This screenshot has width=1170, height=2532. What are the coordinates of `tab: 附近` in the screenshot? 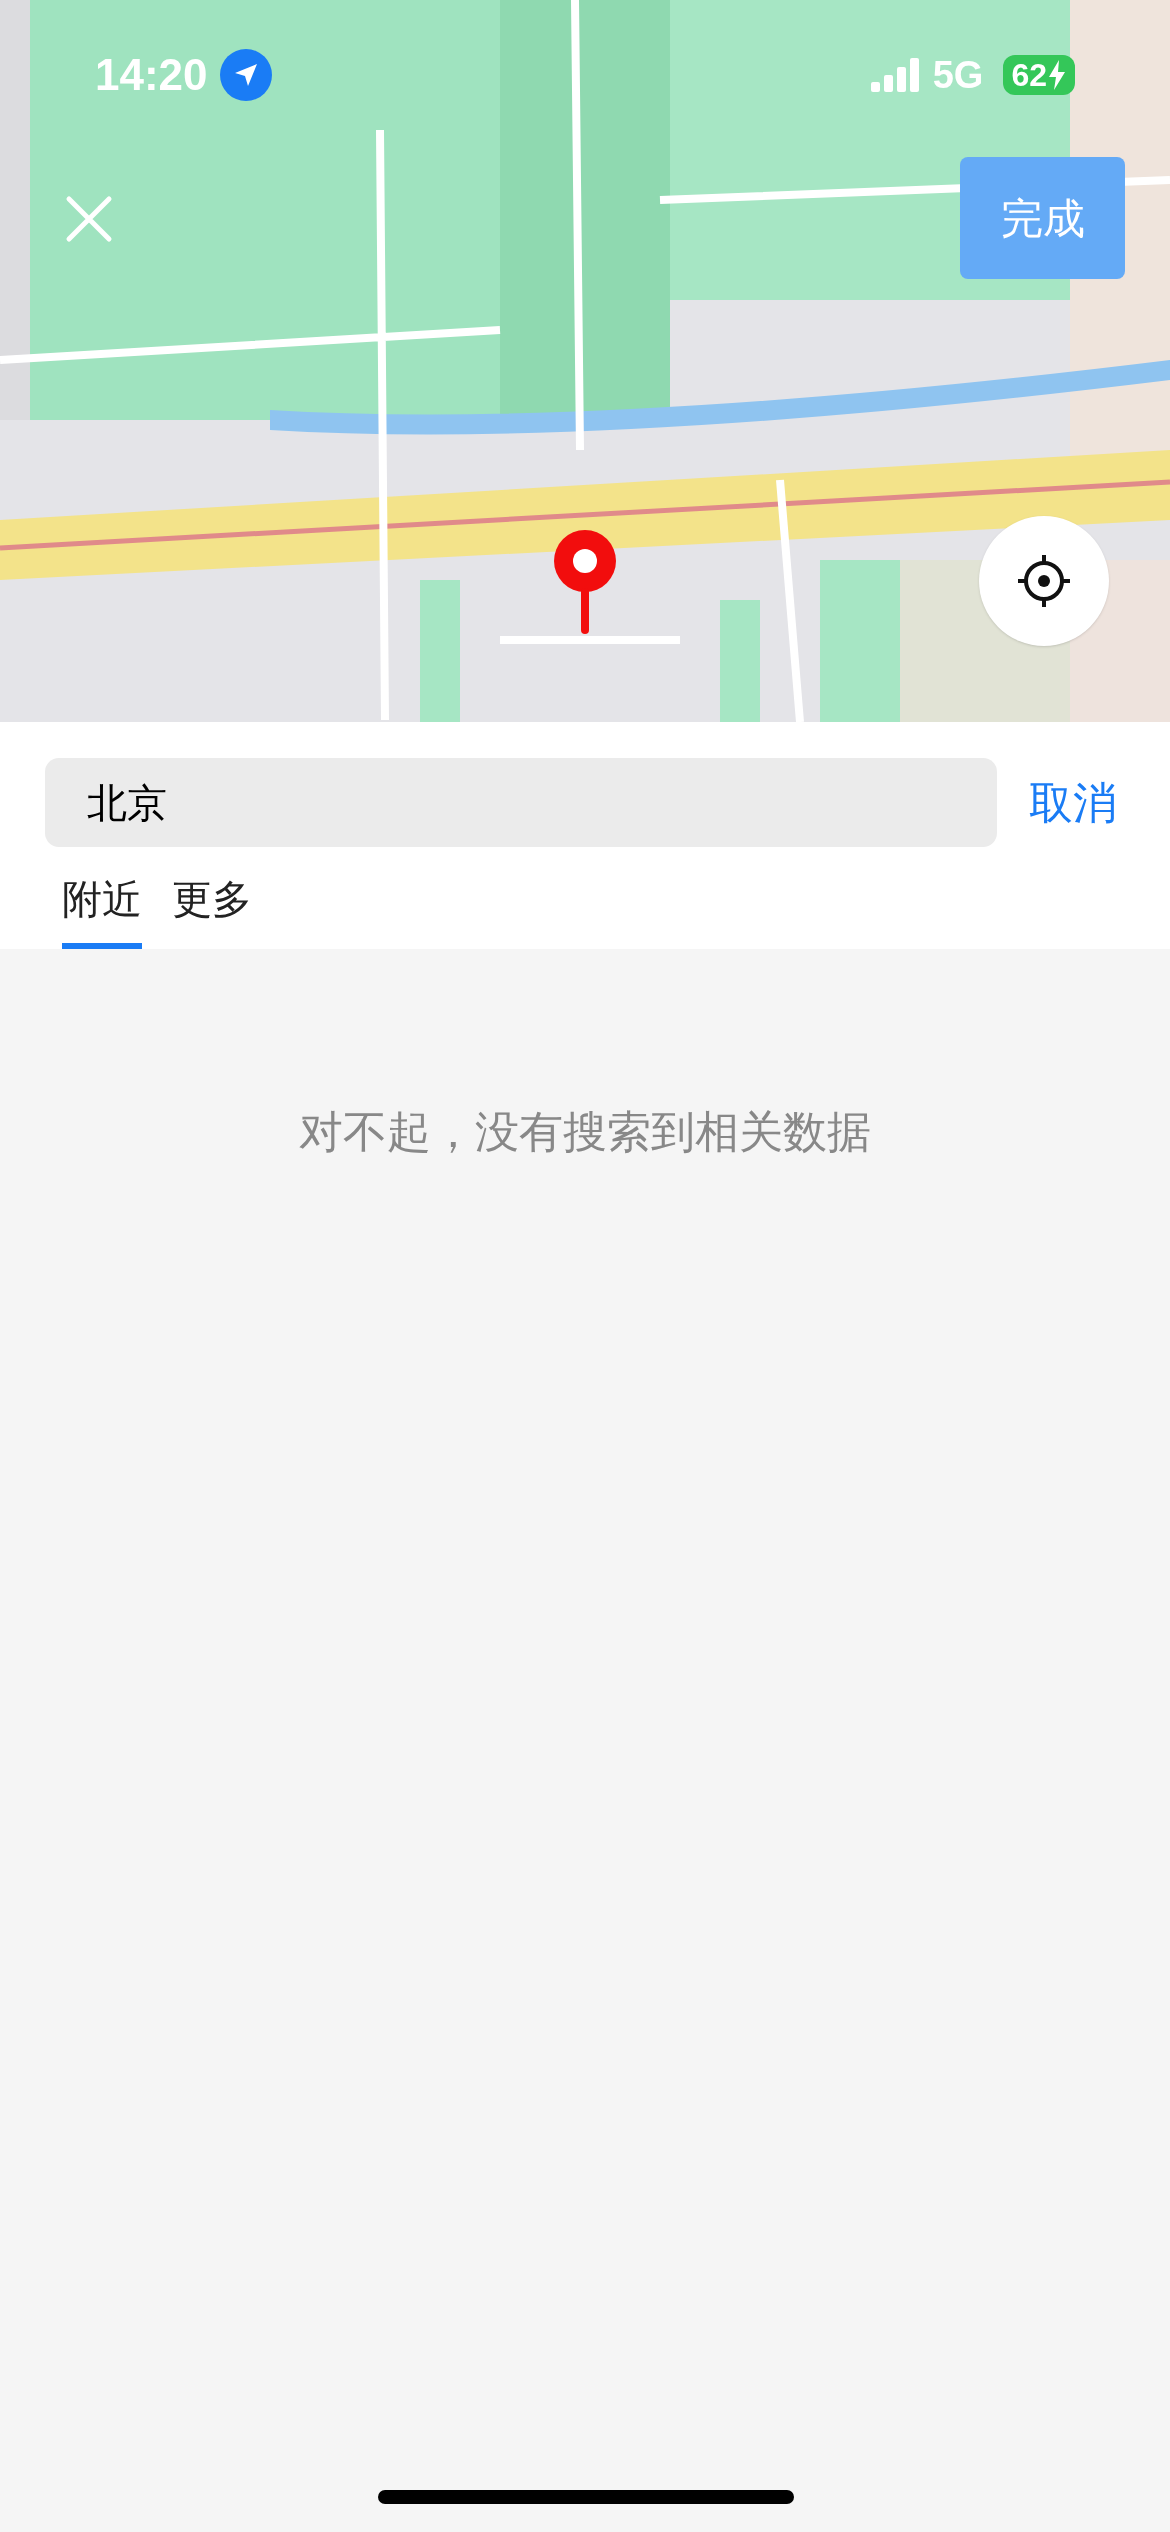 It's located at (102, 909).